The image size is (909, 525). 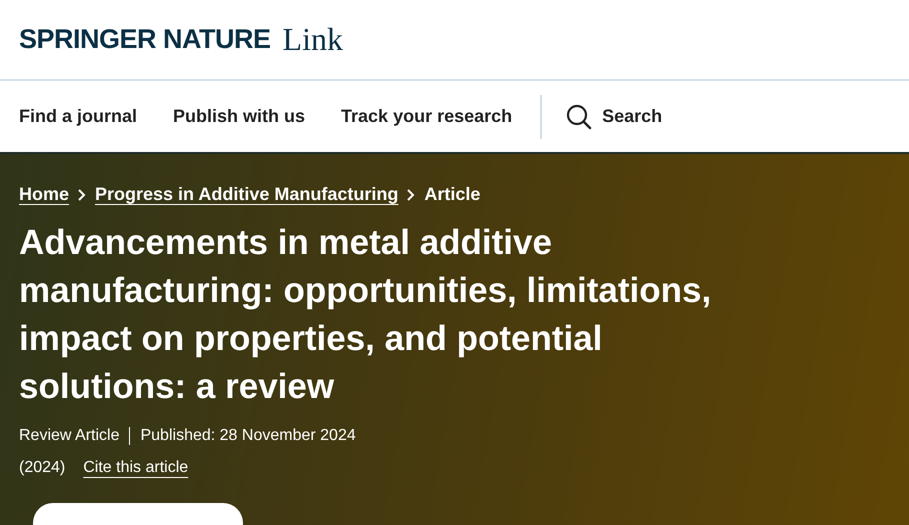 I want to click on article-type: Review Article, so click(x=69, y=436).